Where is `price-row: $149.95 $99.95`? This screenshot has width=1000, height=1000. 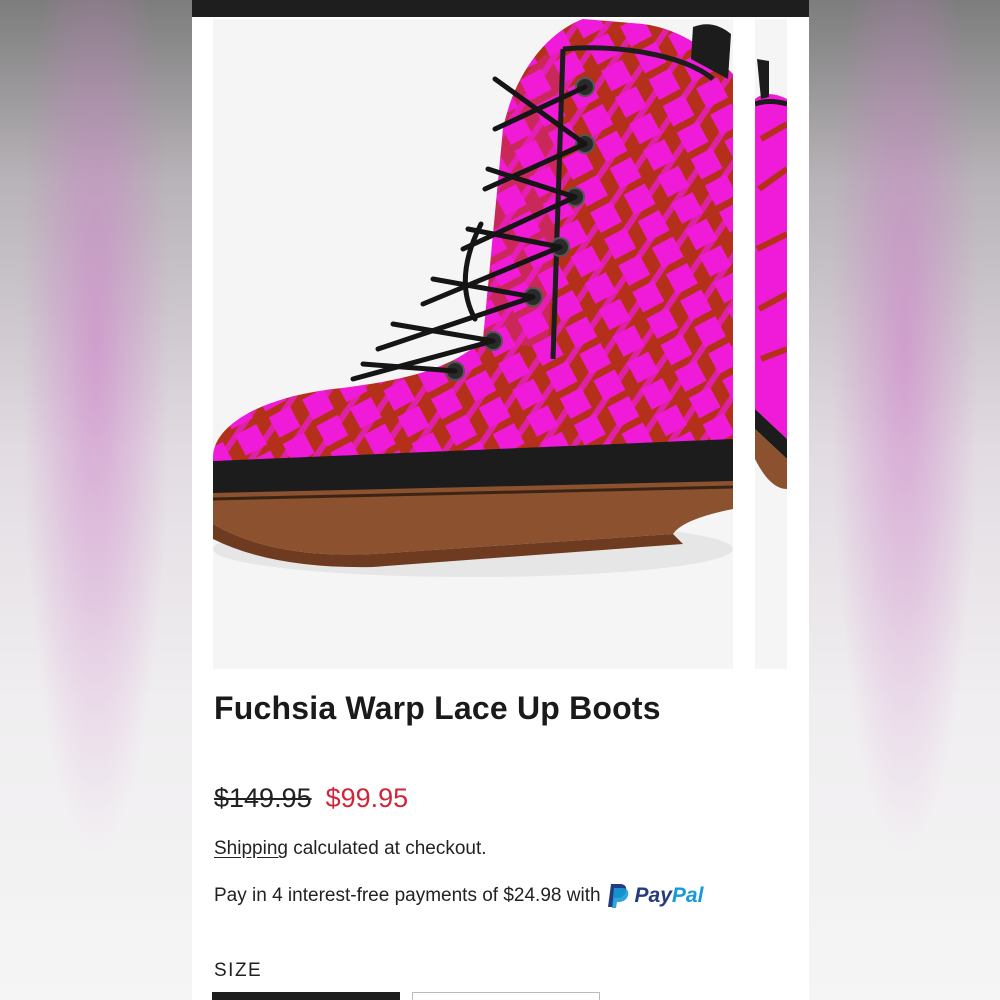
price-row: $149.95 $99.95 is located at coordinates (311, 798).